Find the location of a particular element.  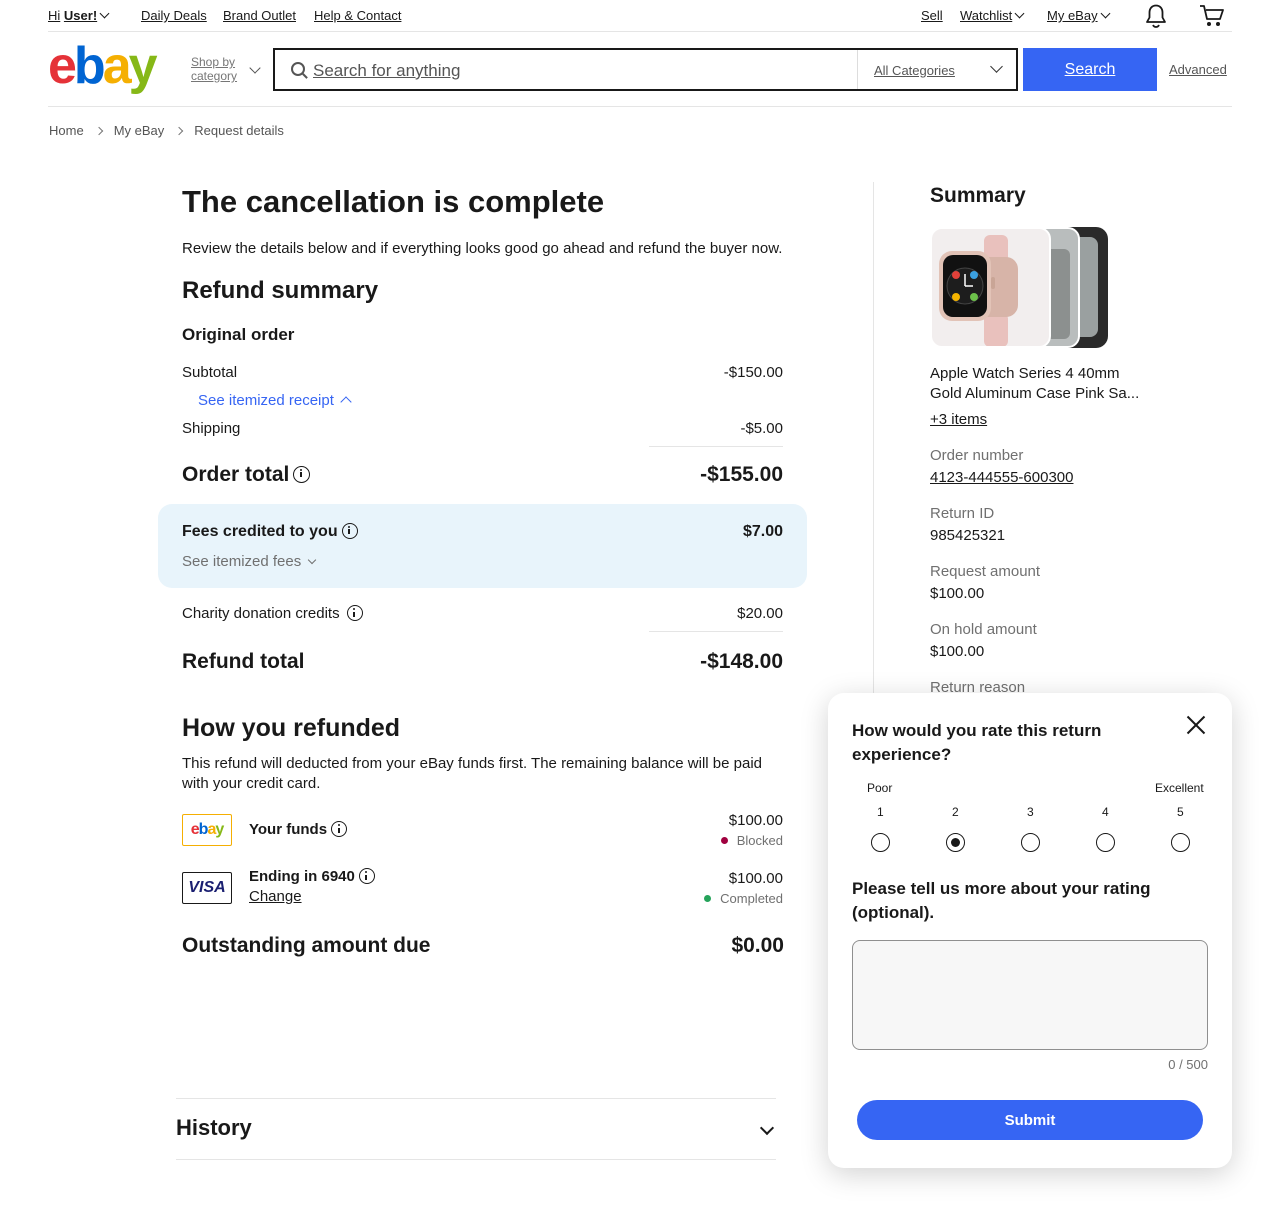

your-funds-text: Your funds is located at coordinates (288, 829).